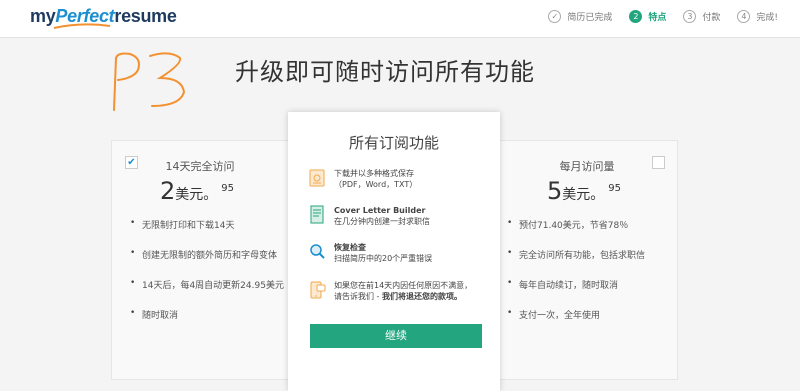 This screenshot has height=391, width=800. What do you see at coordinates (414, 179) in the screenshot?
I see `feature-text: 下载并以多种格式保存 （PDF，Word，TXT）` at bounding box center [414, 179].